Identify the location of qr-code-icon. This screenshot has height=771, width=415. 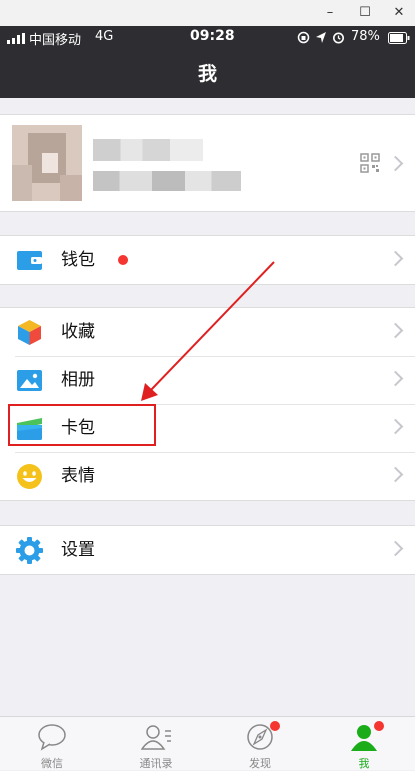
(370, 165).